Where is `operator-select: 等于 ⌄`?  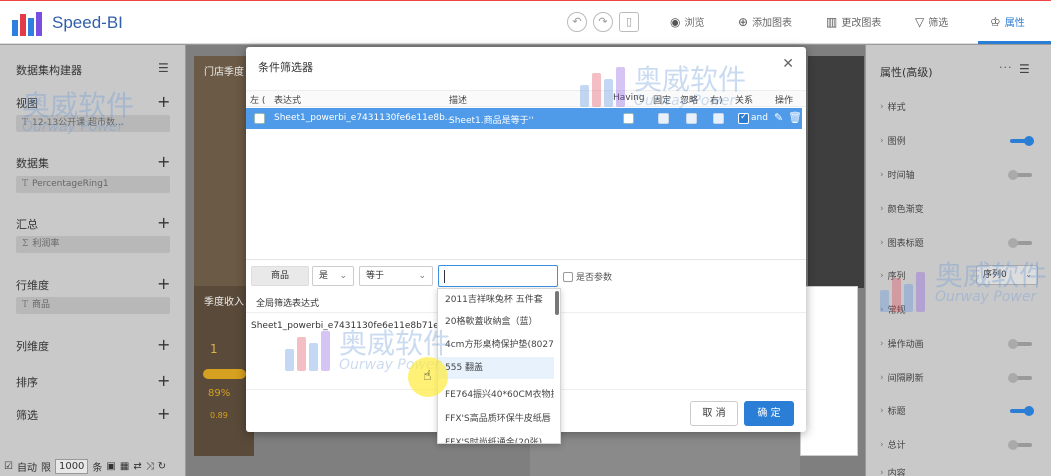
operator-select: 等于 ⌄ is located at coordinates (396, 276).